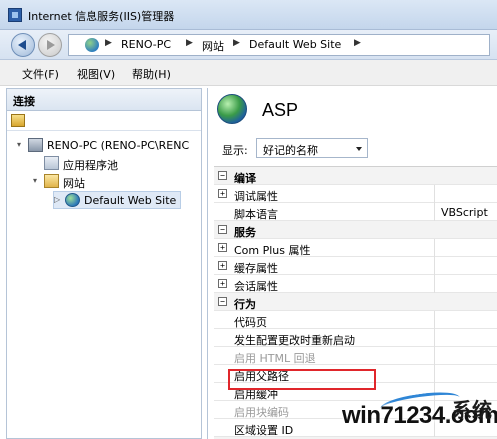 Image resolution: width=497 pixels, height=439 pixels. I want to click on menu-bar: 文件(F) 视图(V) 帮助(H), so click(248, 73).